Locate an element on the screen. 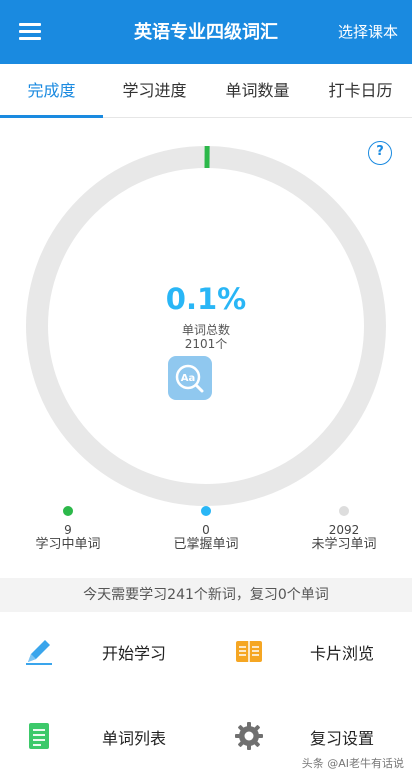 This screenshot has height=777, width=412. total-words-value: 2101个 is located at coordinates (206, 344).